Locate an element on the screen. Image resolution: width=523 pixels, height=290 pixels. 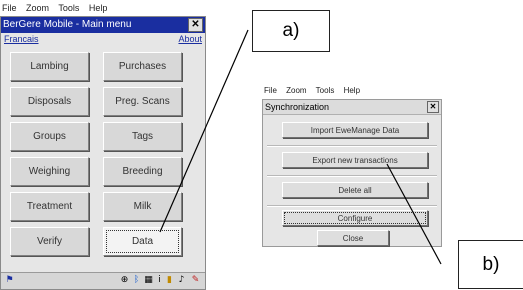
tags-button: Tags is located at coordinates (142, 136).